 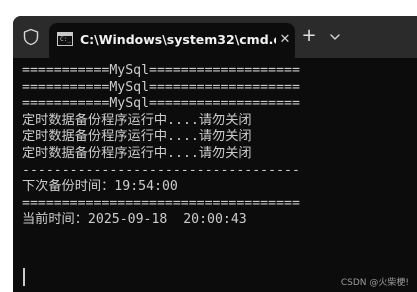 I want to click on console-line: 下次备份时间：19:54:00, so click(x=100, y=187).